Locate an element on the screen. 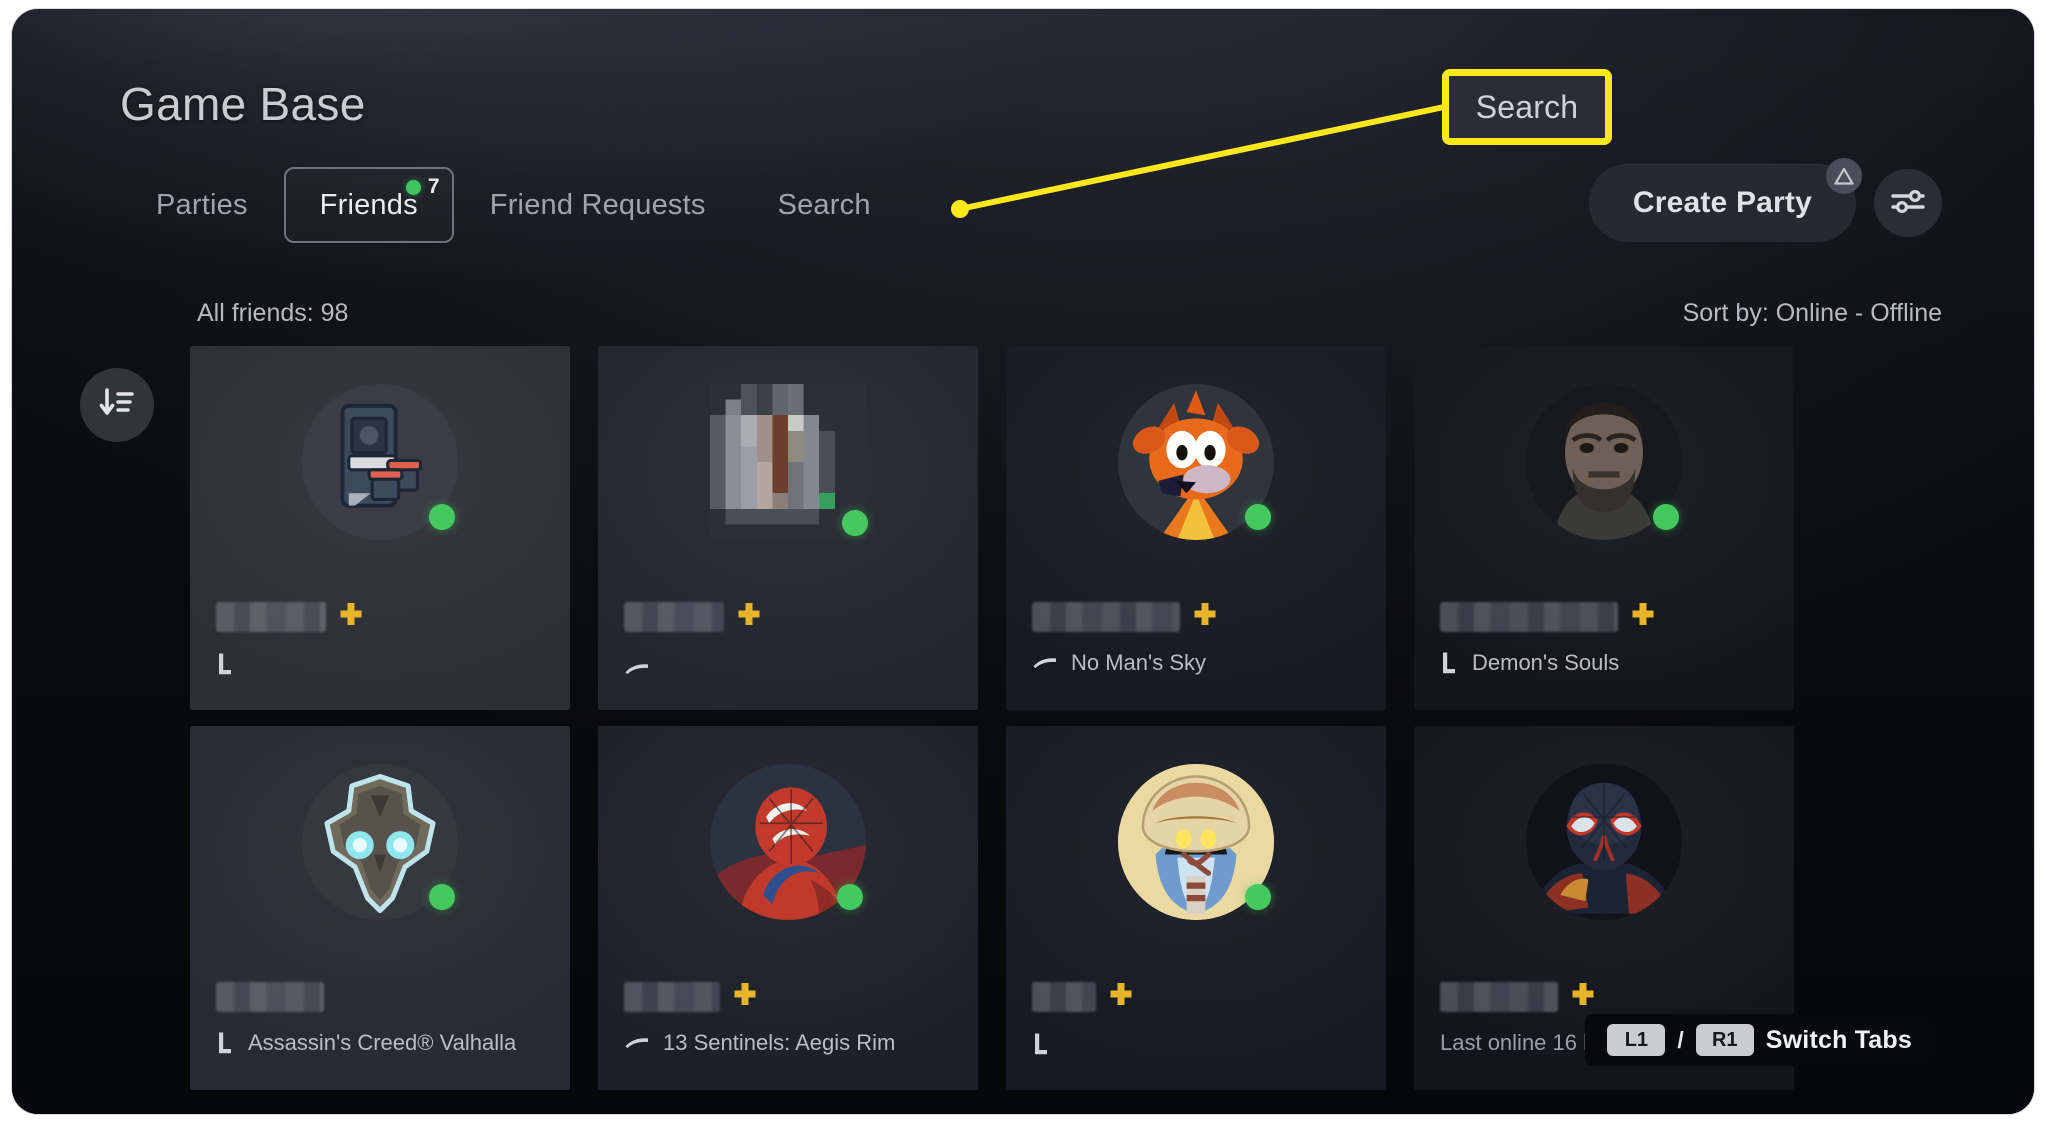  tab-friend-requests-label: Friend Requests is located at coordinates (597, 204).